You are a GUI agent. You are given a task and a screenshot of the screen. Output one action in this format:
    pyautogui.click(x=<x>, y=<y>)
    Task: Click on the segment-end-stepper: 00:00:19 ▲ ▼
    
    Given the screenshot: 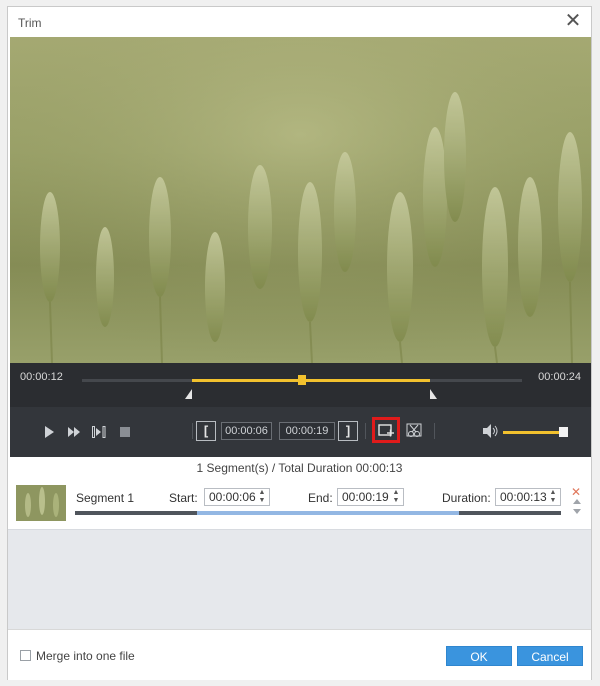 What is the action you would take?
    pyautogui.click(x=370, y=497)
    